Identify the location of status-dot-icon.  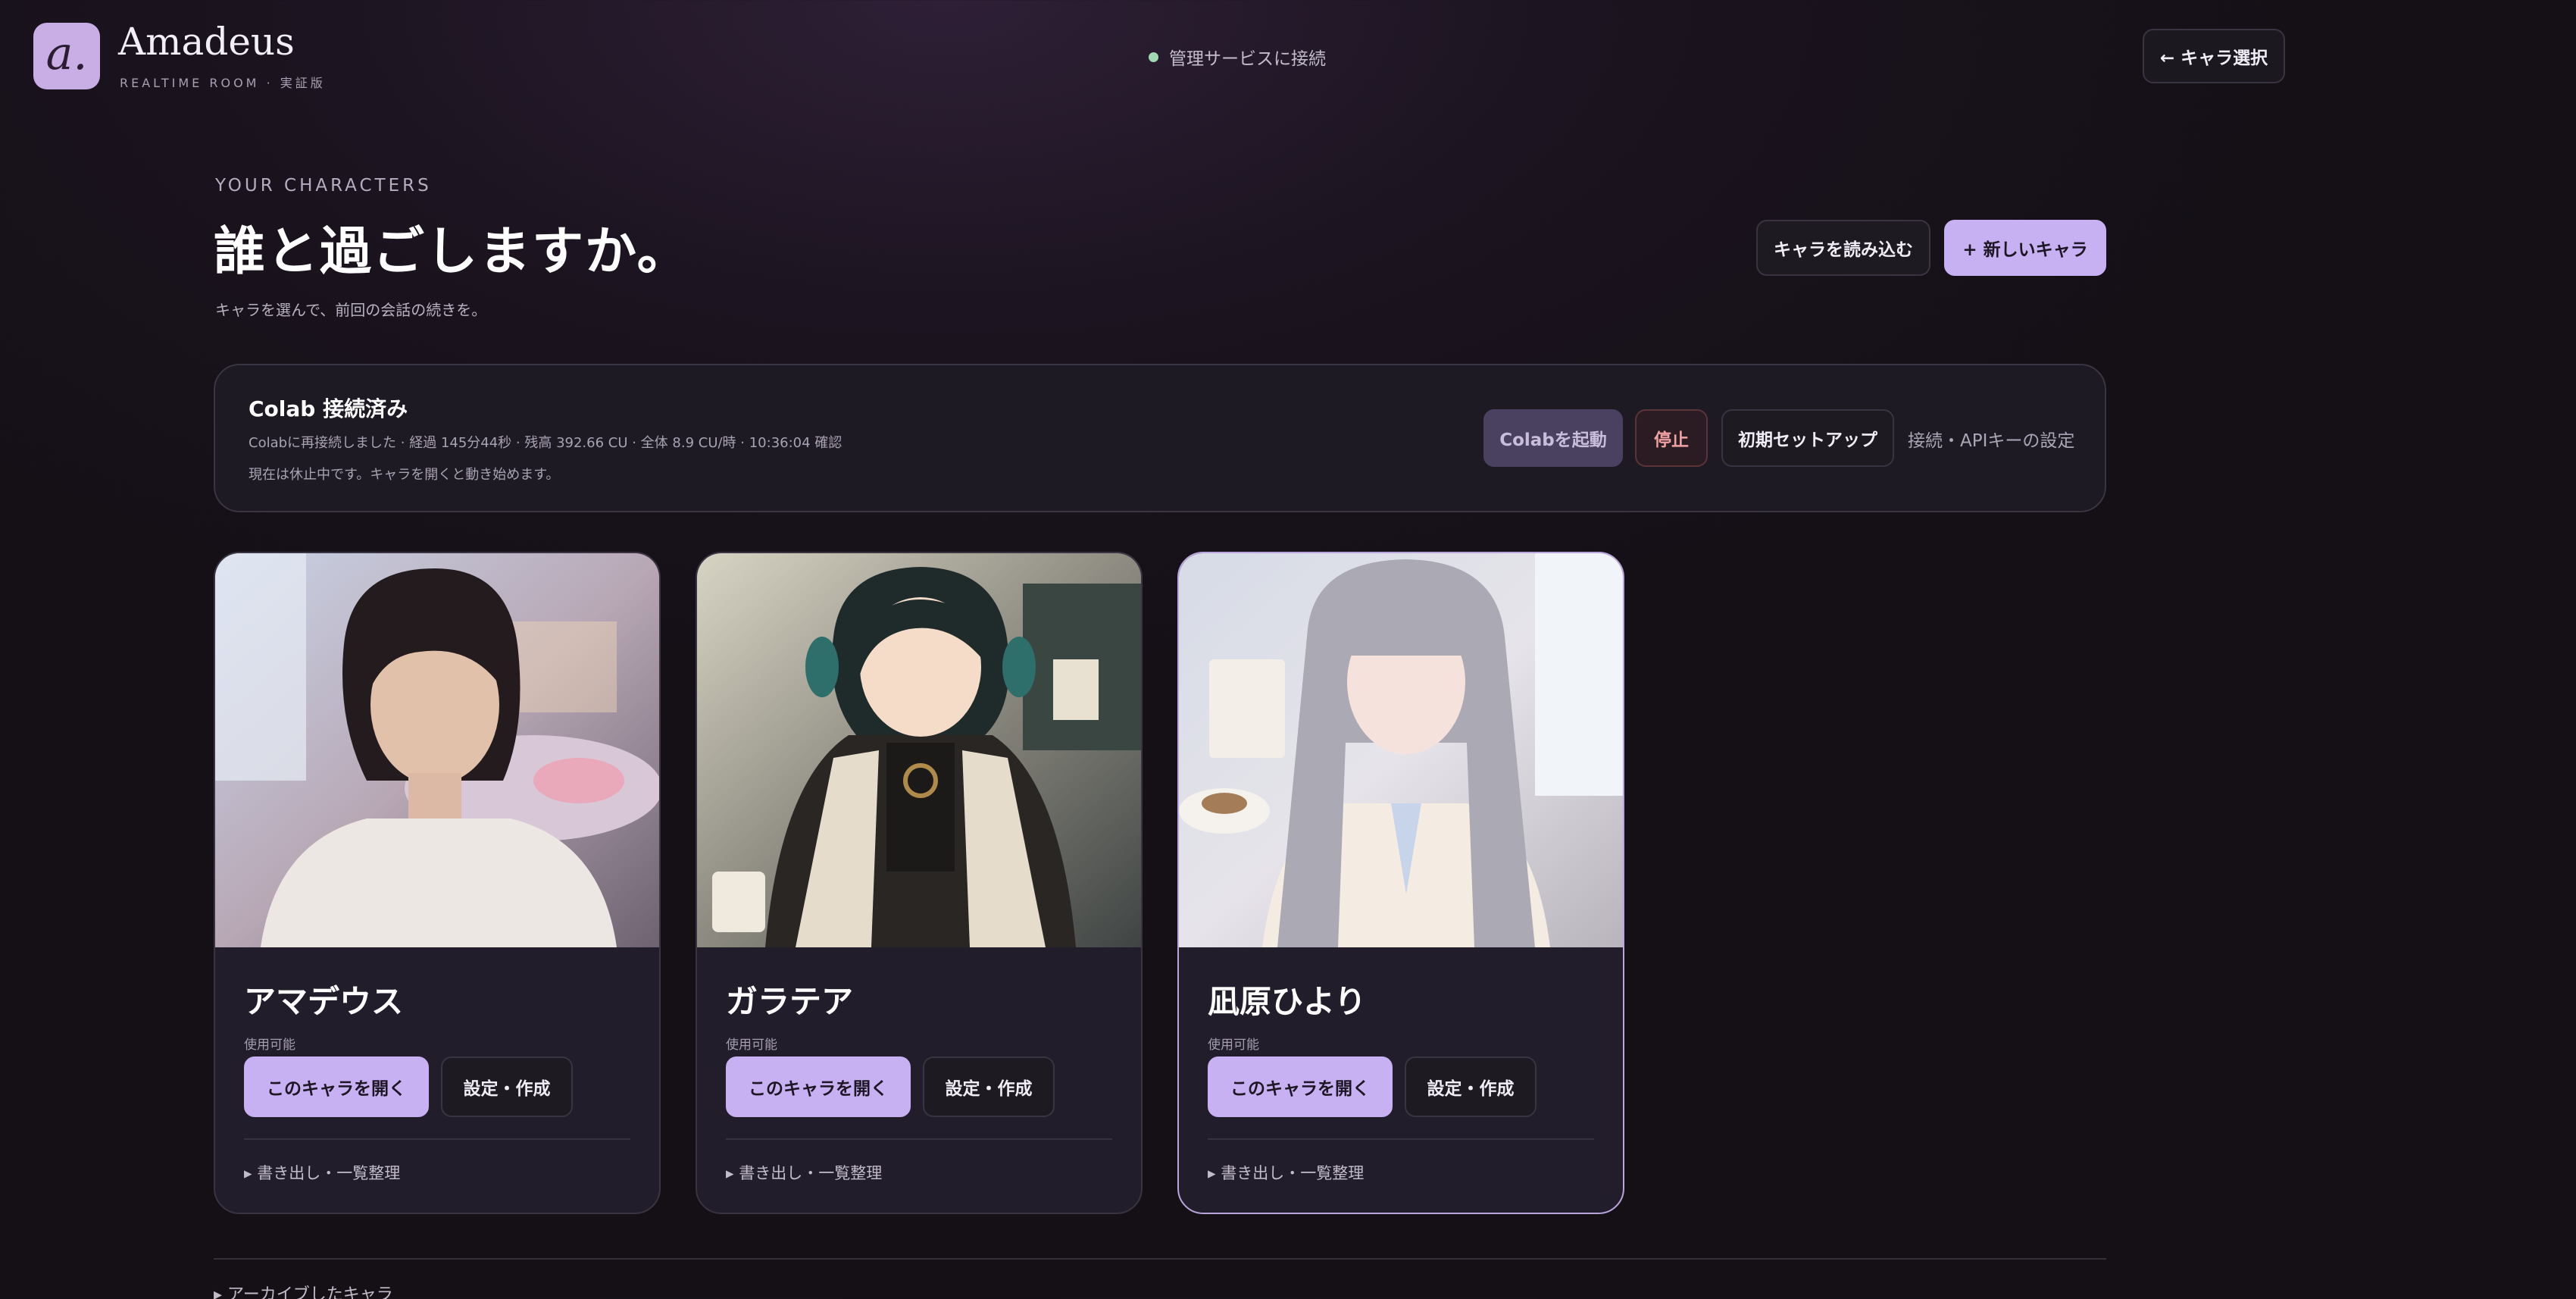
(1153, 57).